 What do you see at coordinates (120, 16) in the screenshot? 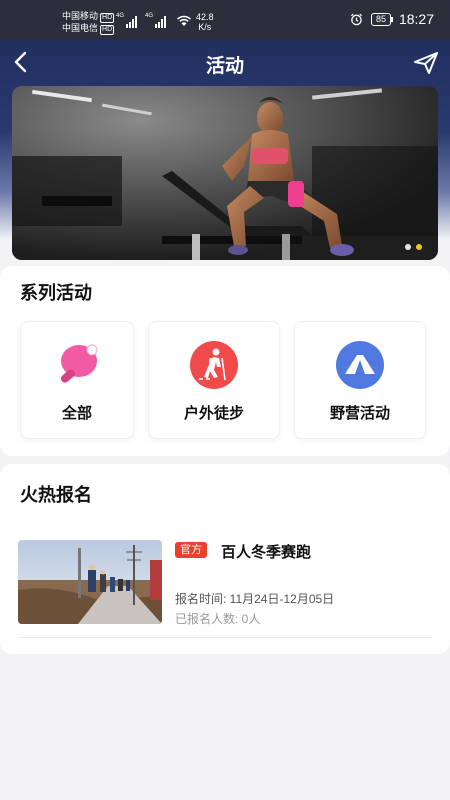
I see `network-type-1: 4G` at bounding box center [120, 16].